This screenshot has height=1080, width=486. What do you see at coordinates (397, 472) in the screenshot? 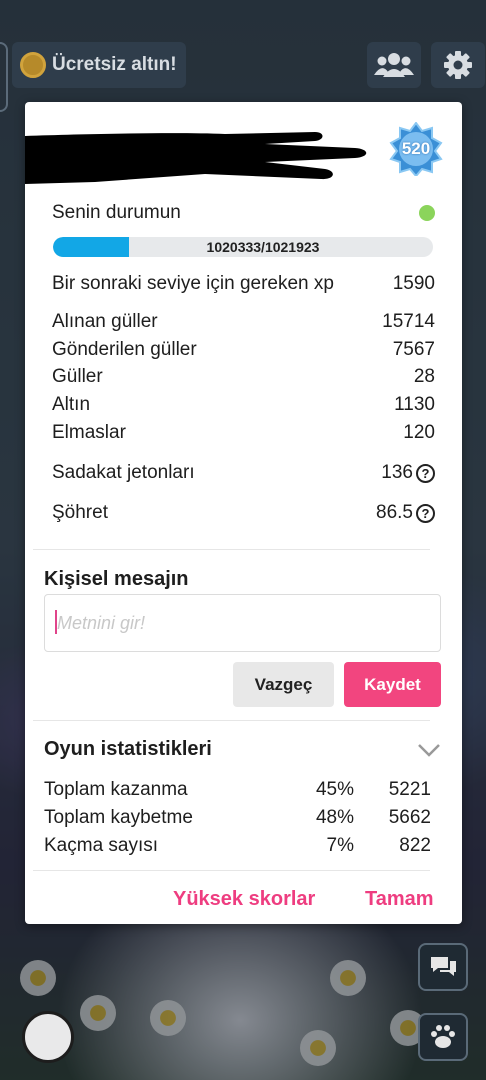
I see `loyalty-tokens-value: 136` at bounding box center [397, 472].